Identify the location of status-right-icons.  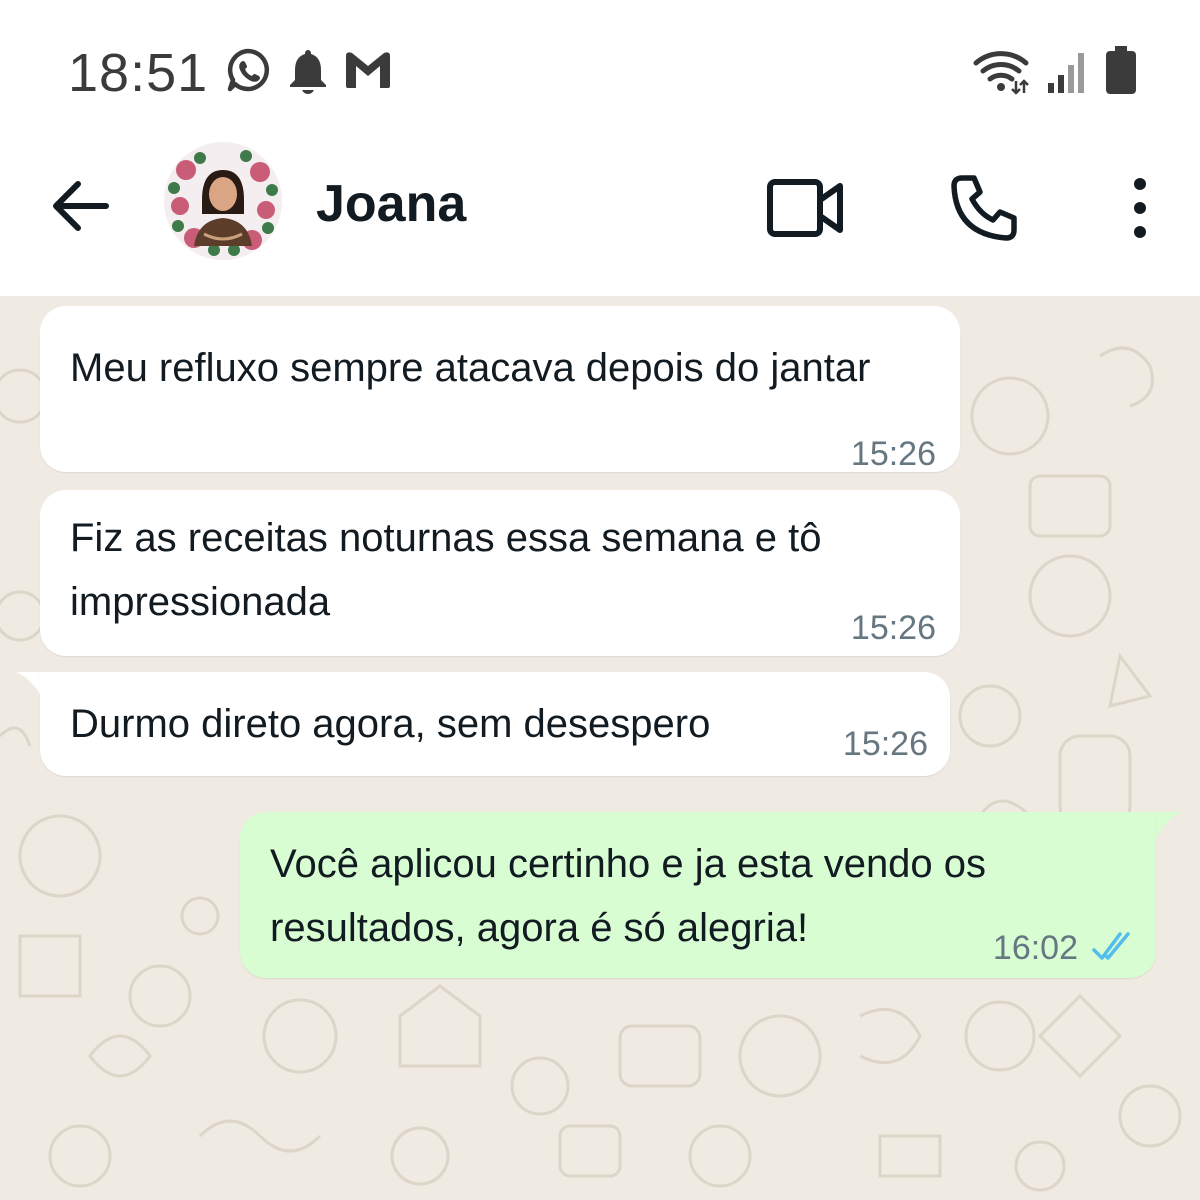
(1055, 71).